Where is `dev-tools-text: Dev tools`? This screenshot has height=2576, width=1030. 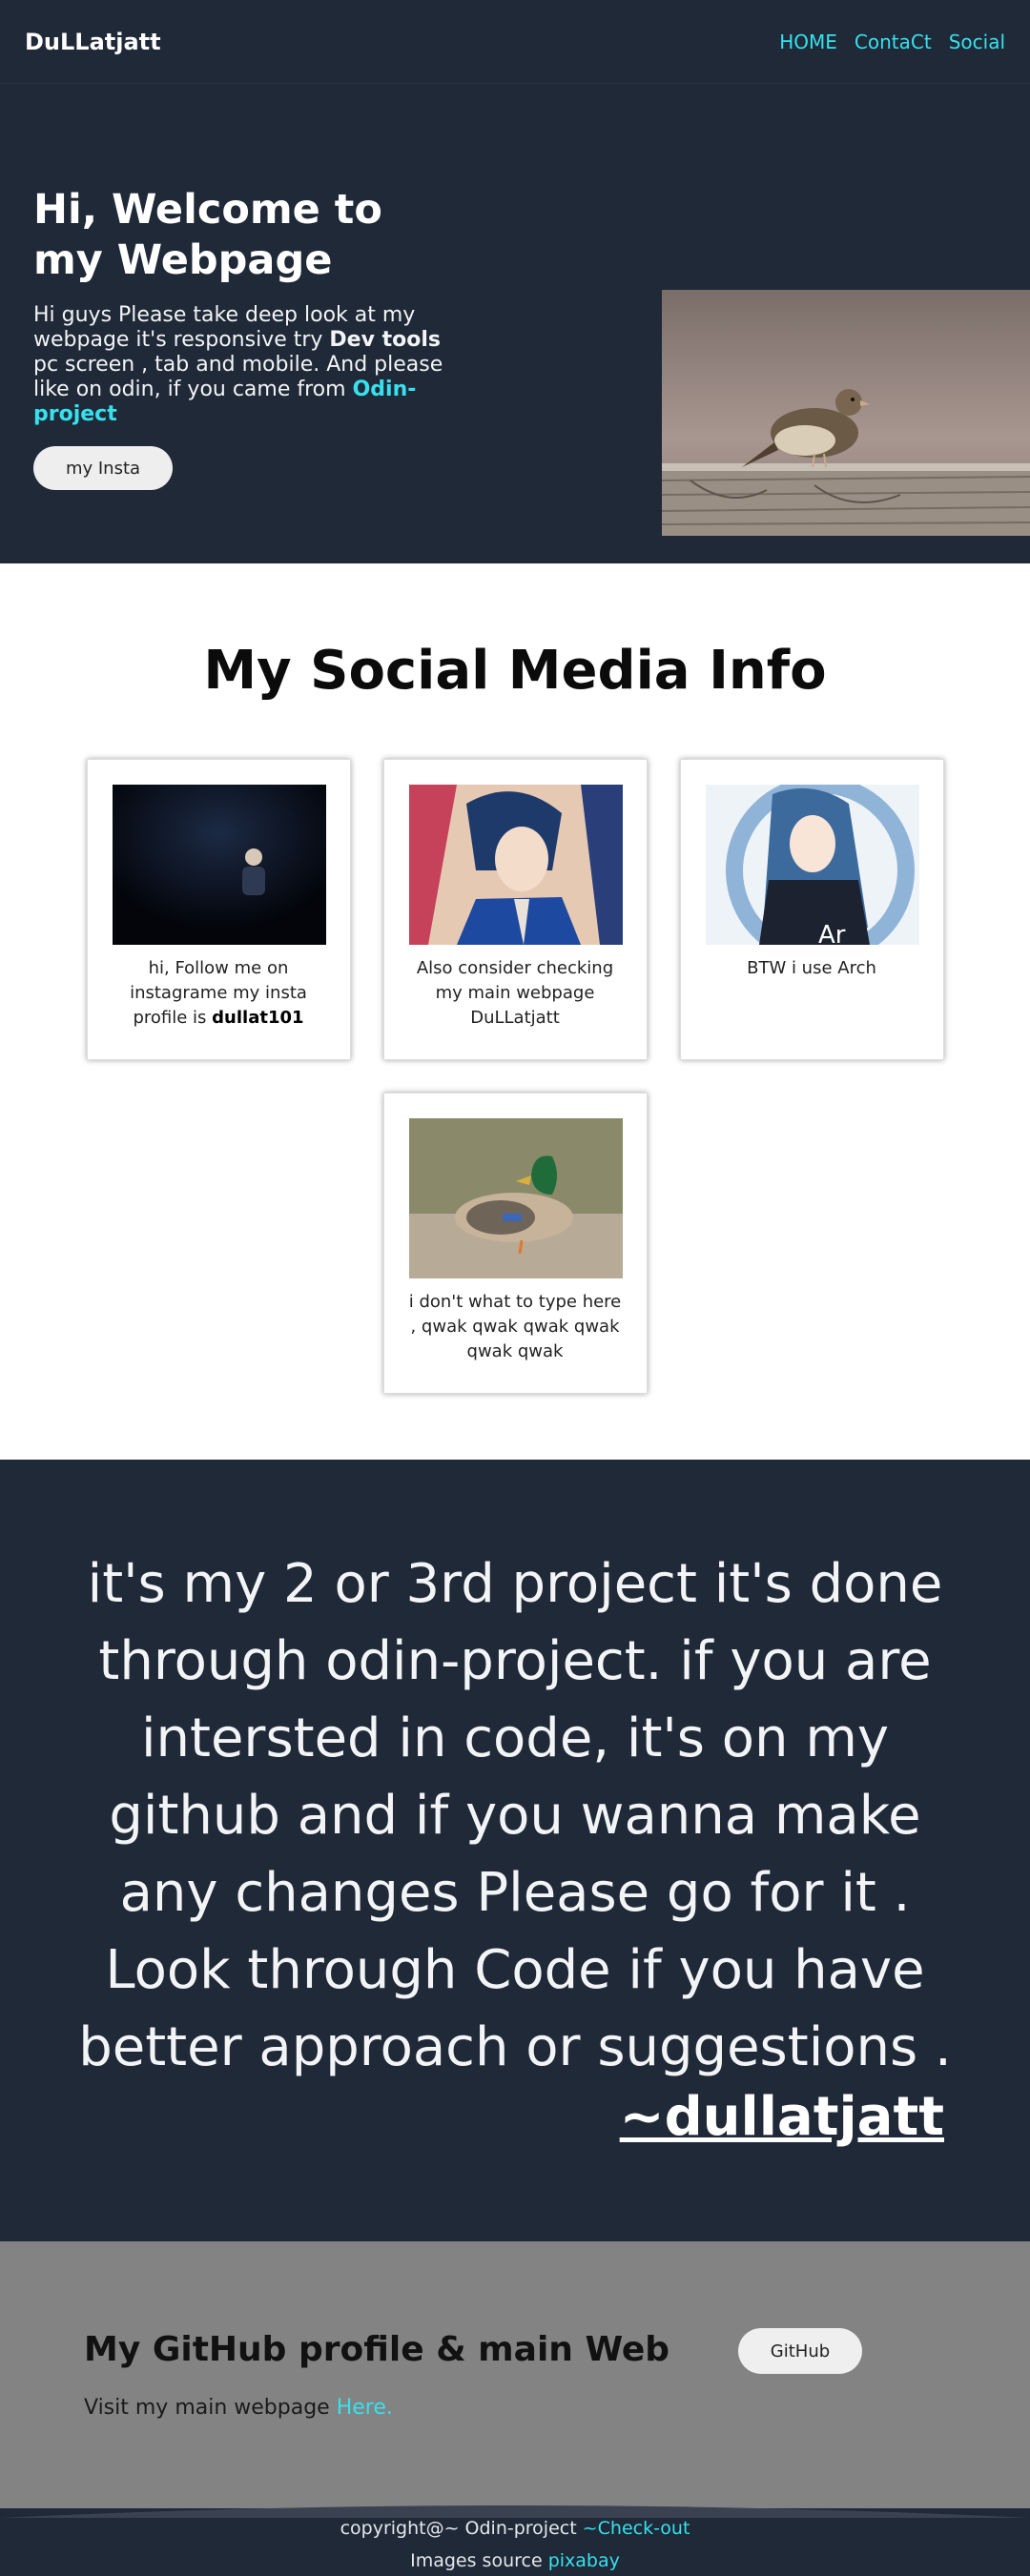 dev-tools-text: Dev tools is located at coordinates (385, 340).